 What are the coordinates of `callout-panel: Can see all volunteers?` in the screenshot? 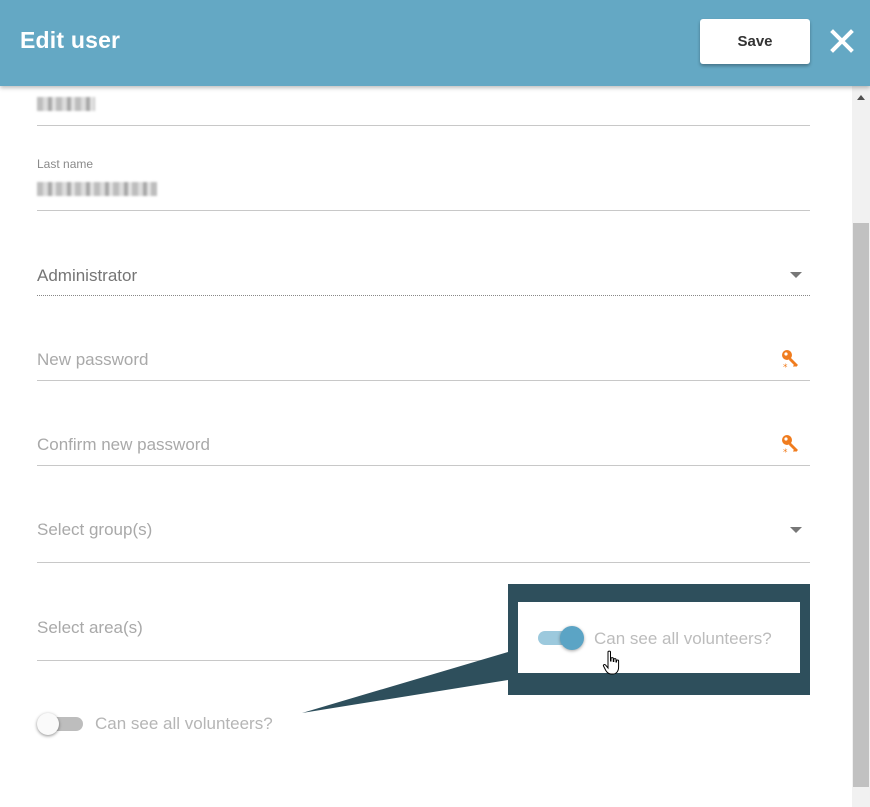 It's located at (659, 637).